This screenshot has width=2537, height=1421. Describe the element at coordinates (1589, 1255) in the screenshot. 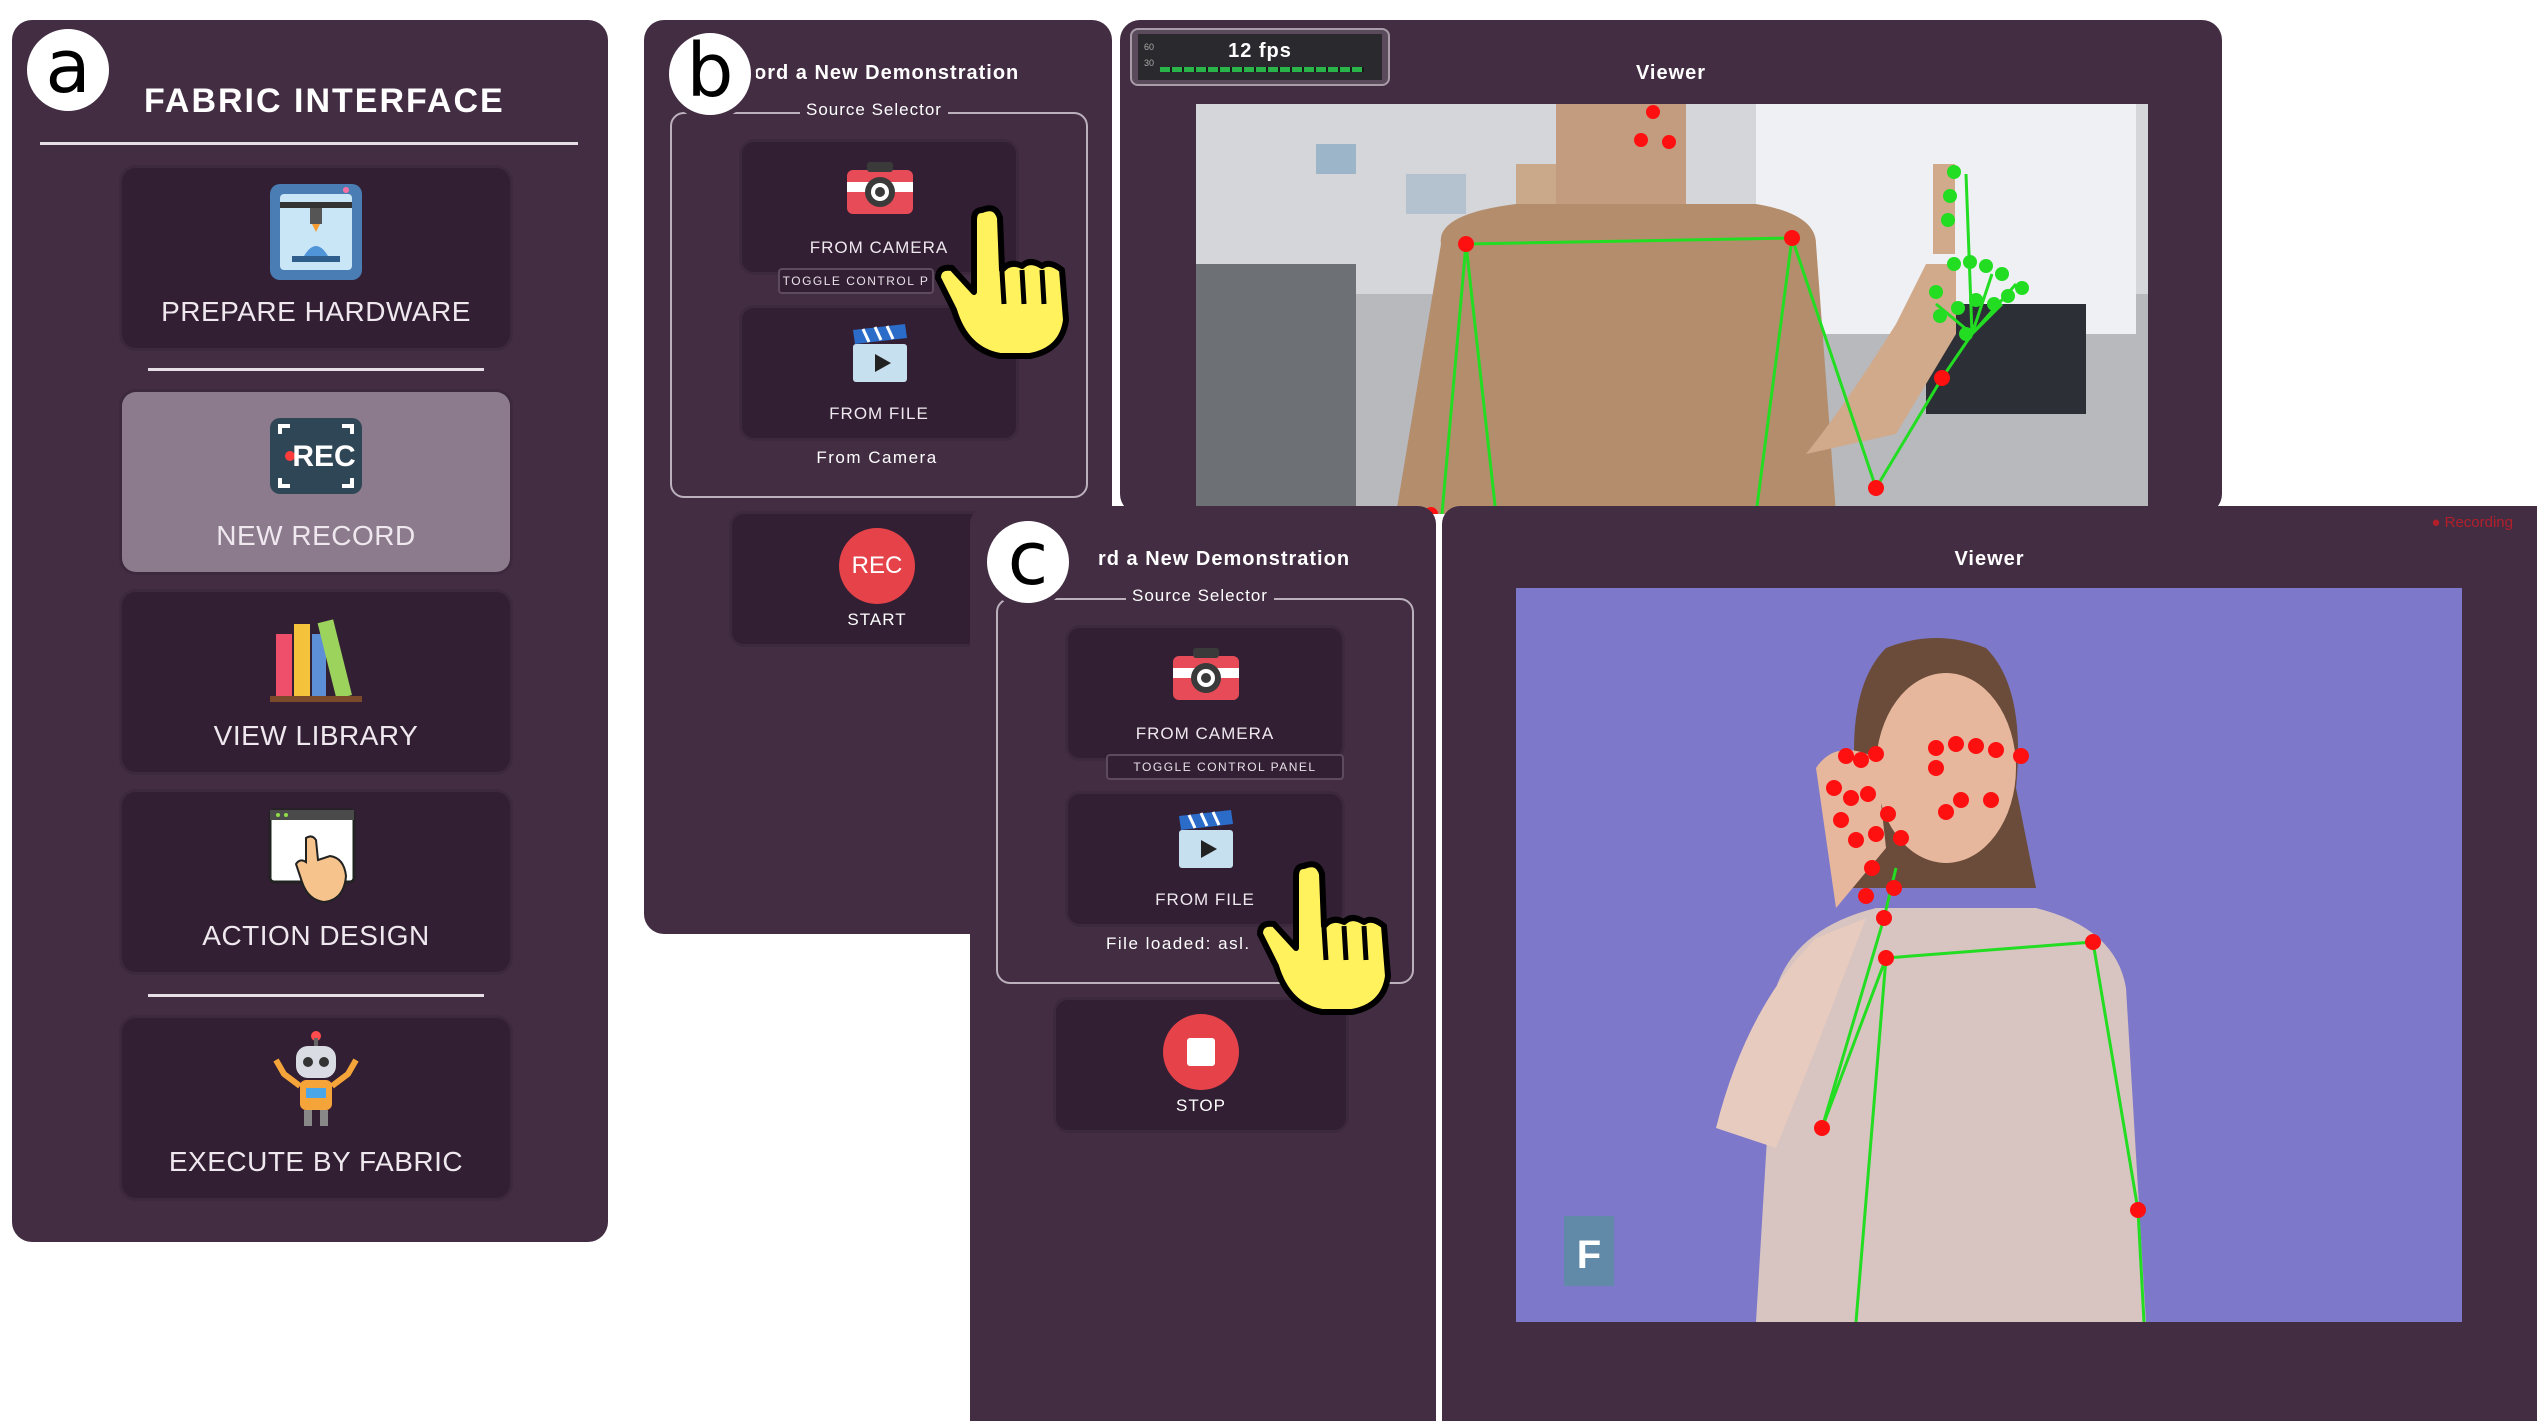

I see `video-watermark: F` at that location.